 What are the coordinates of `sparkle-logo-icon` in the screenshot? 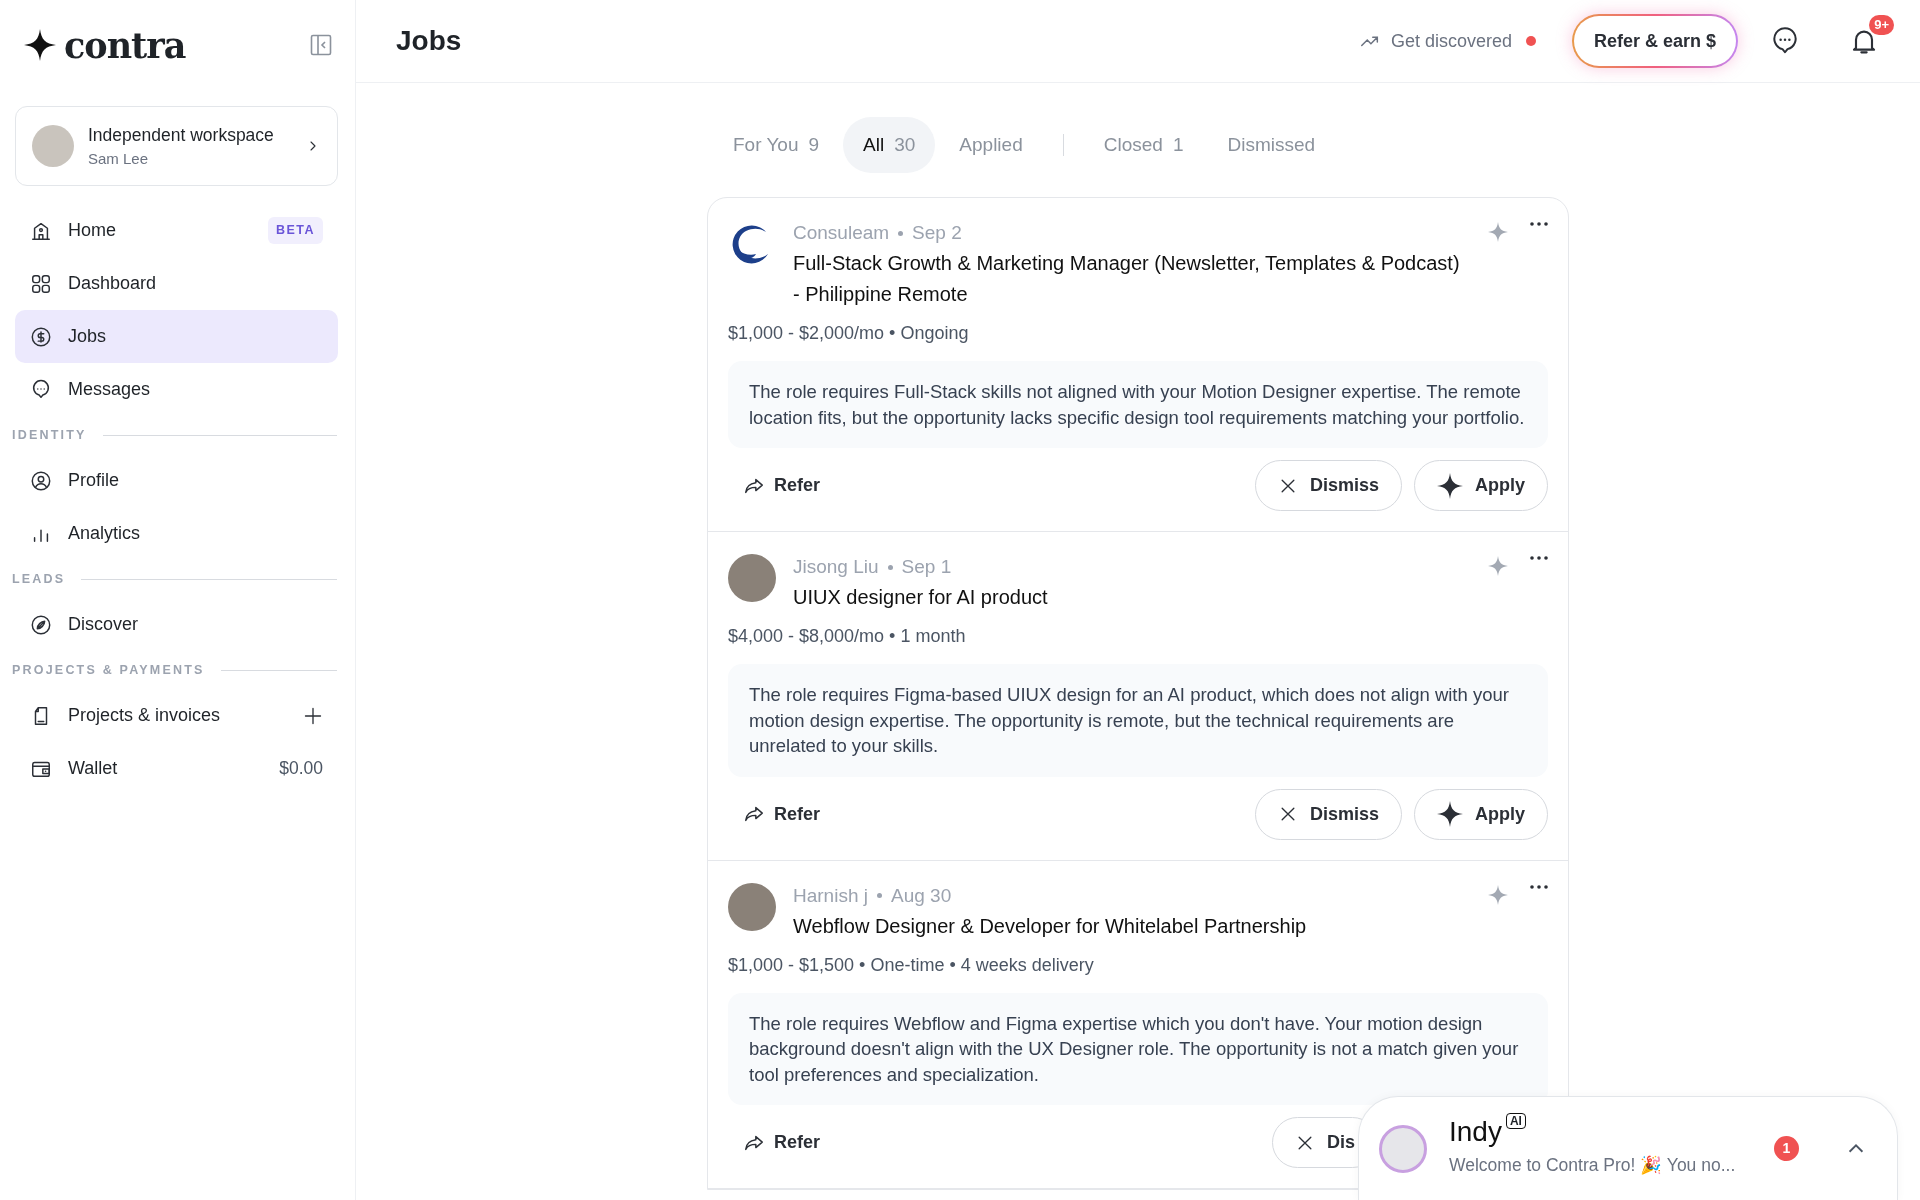 It's located at (40, 45).